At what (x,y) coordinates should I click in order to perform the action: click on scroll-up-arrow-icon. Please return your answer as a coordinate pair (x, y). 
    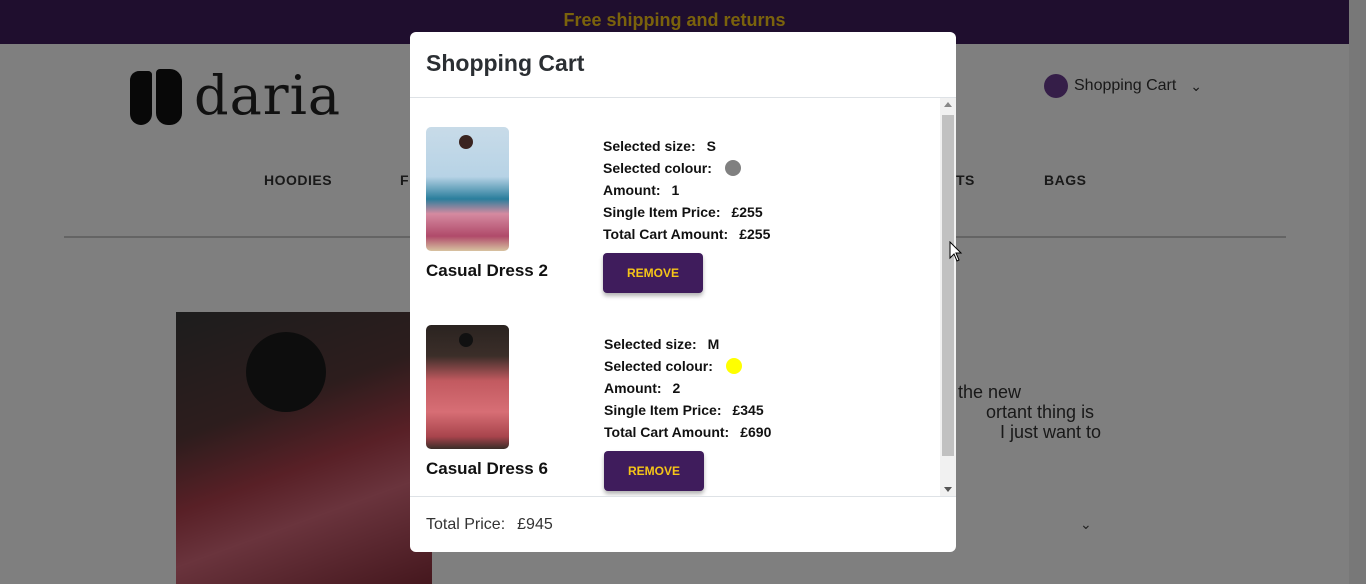
    Looking at the image, I should click on (948, 104).